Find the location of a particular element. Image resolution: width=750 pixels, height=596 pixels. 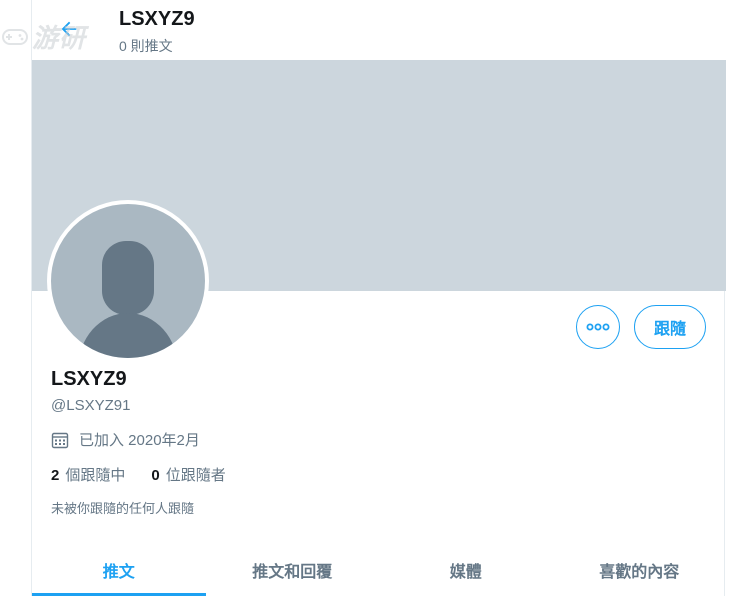

followers-label: 位跟隨者 is located at coordinates (195, 475).